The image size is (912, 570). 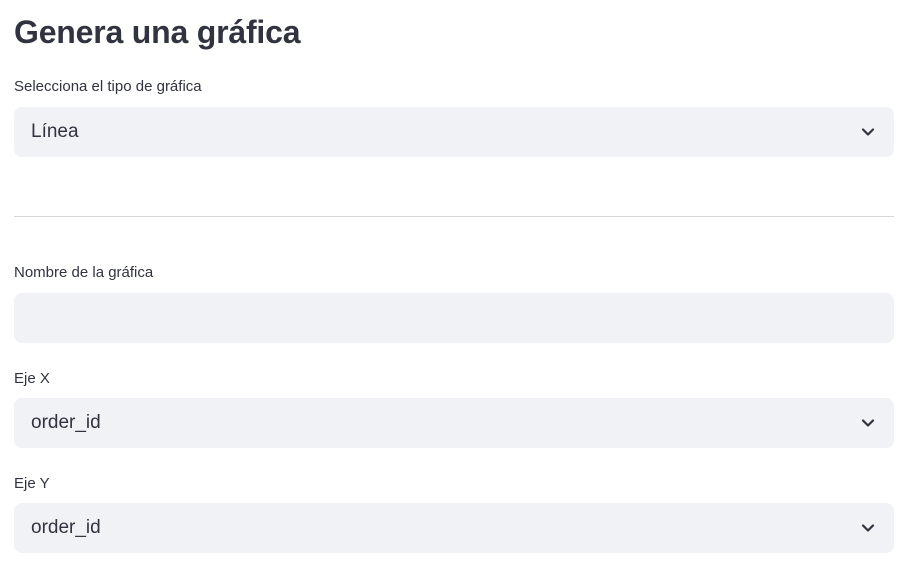 What do you see at coordinates (84, 272) in the screenshot?
I see `chart-name-label: Nombre de la gráfica` at bounding box center [84, 272].